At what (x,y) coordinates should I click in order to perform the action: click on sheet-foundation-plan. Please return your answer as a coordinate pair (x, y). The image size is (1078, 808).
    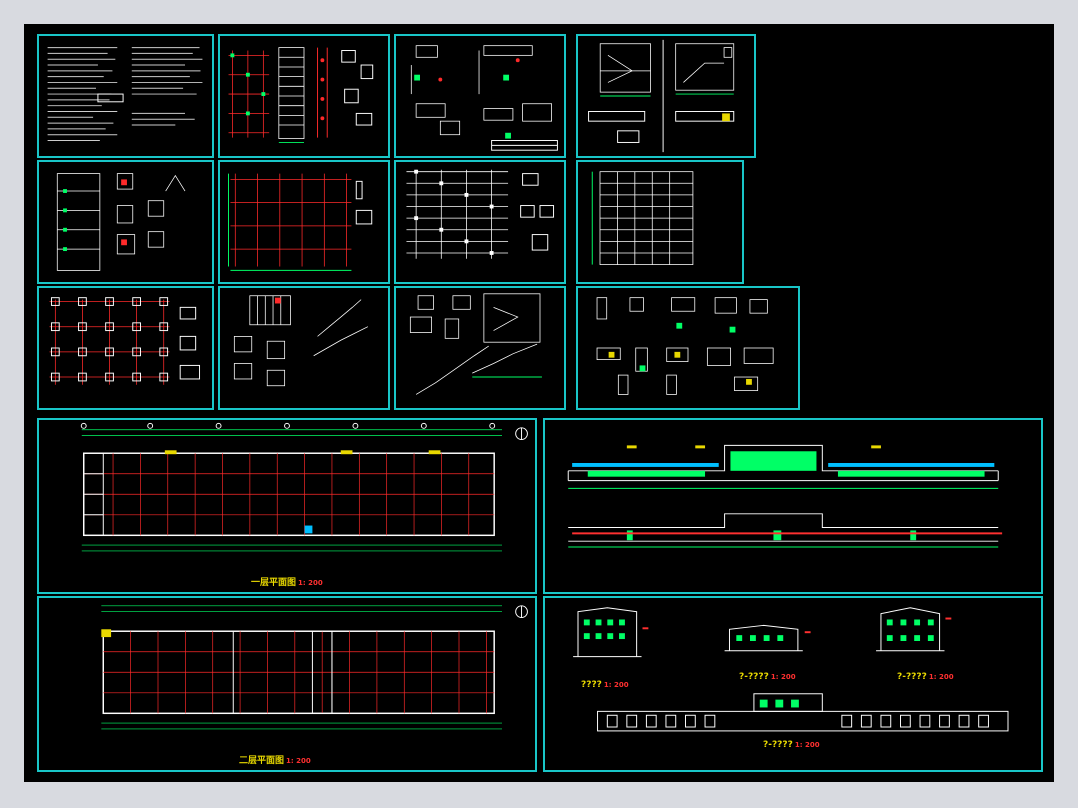
    Looking at the image, I should click on (125, 348).